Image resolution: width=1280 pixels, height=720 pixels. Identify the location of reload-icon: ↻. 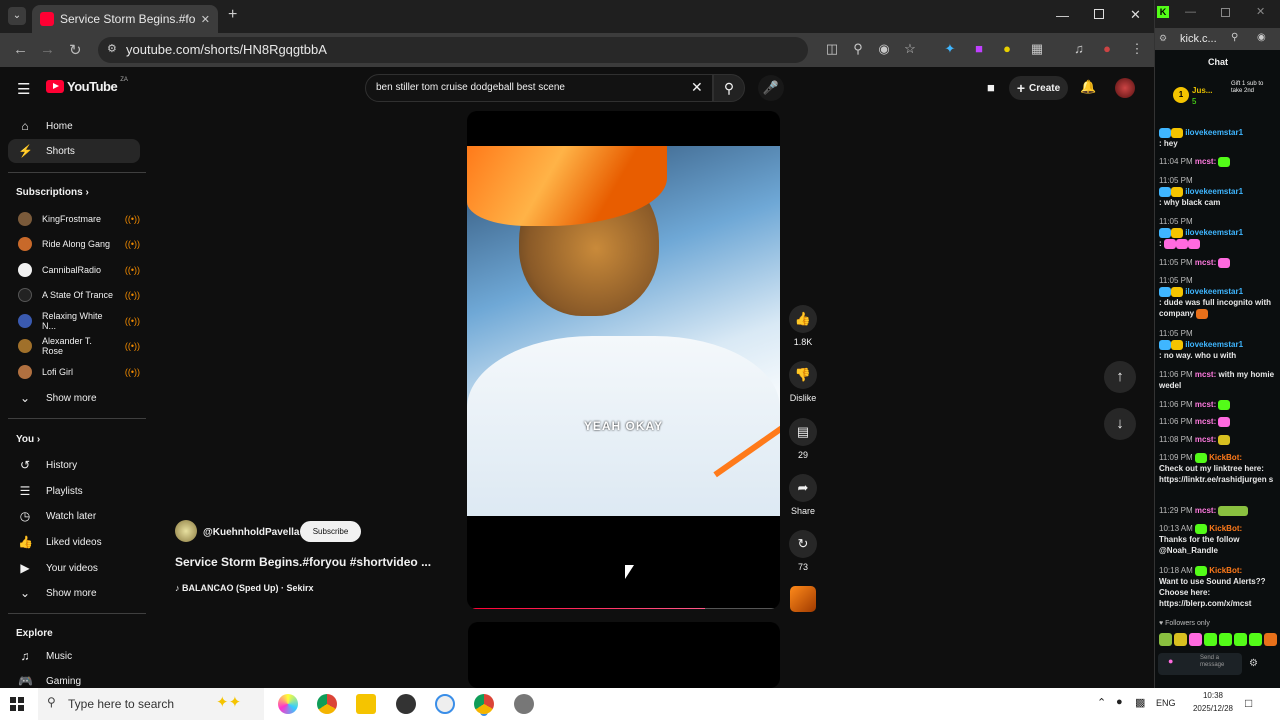
(75, 50).